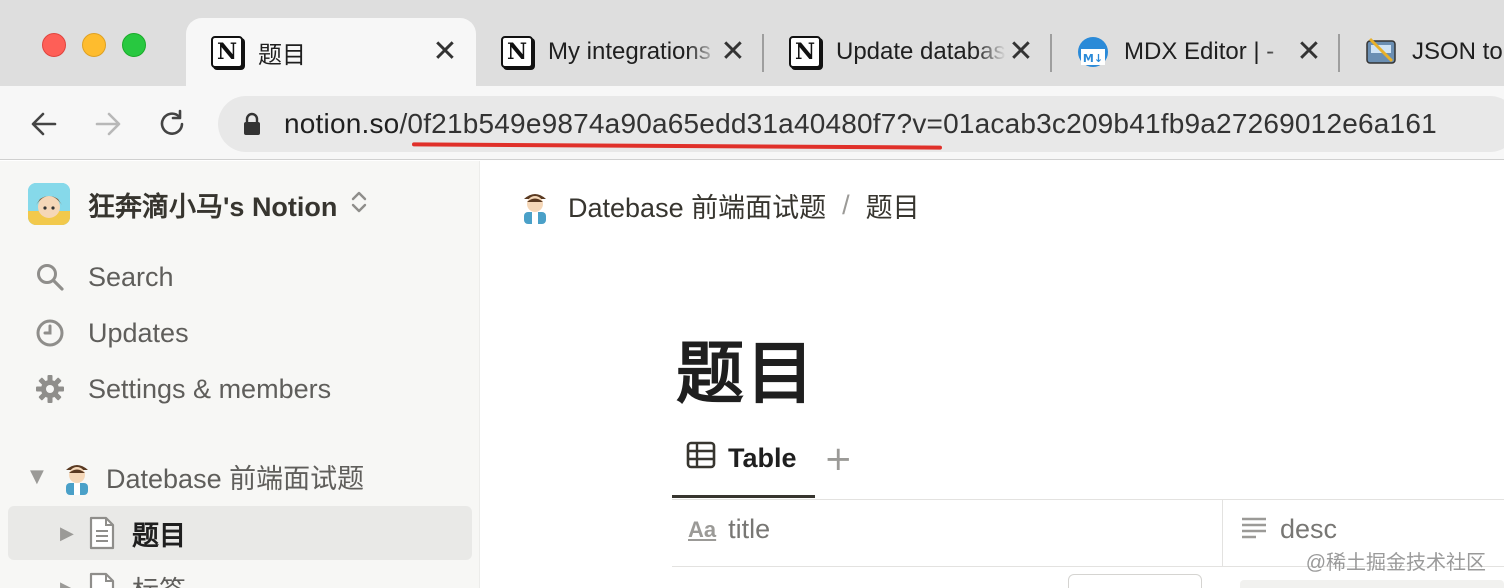 Image resolution: width=1504 pixels, height=588 pixels. I want to click on active-tab-indicator, so click(743, 496).